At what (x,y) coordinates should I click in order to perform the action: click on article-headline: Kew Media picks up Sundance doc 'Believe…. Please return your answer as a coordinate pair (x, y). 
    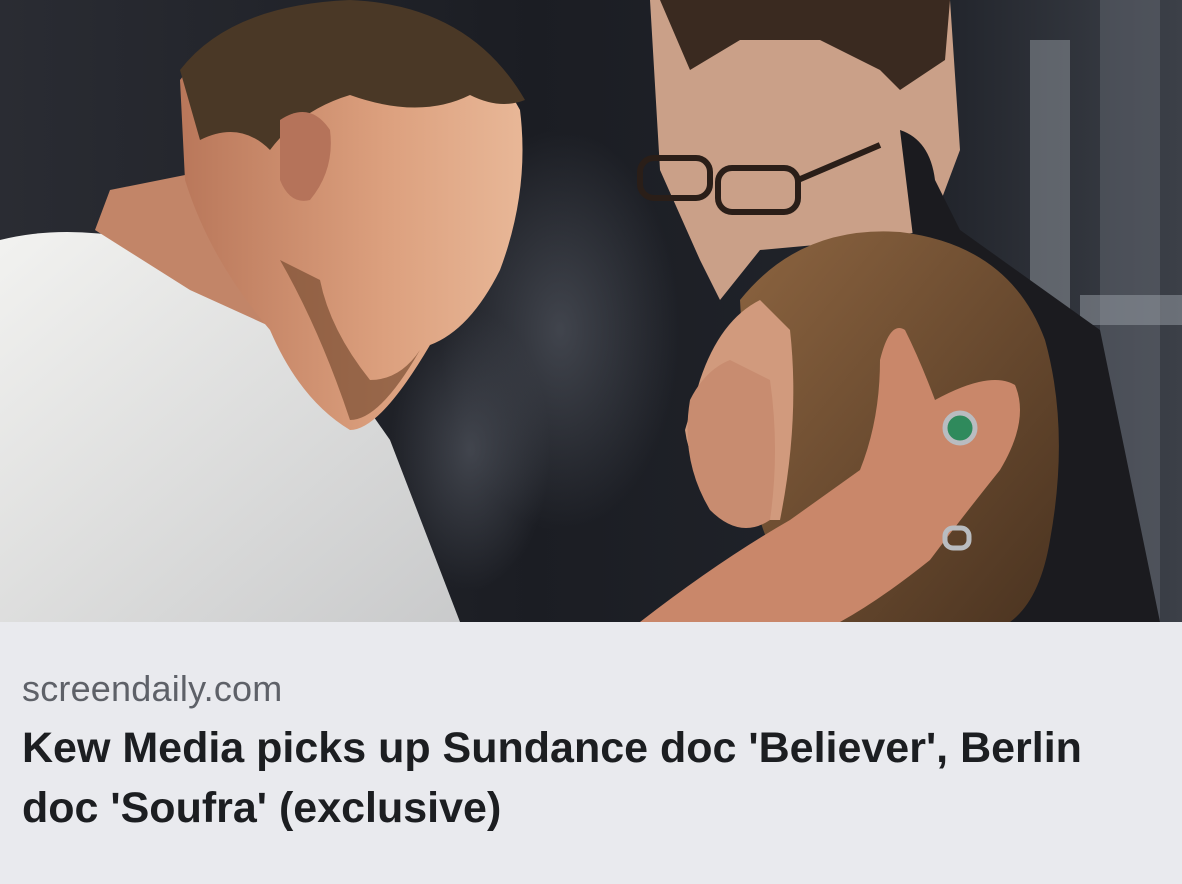
    Looking at the image, I should click on (587, 778).